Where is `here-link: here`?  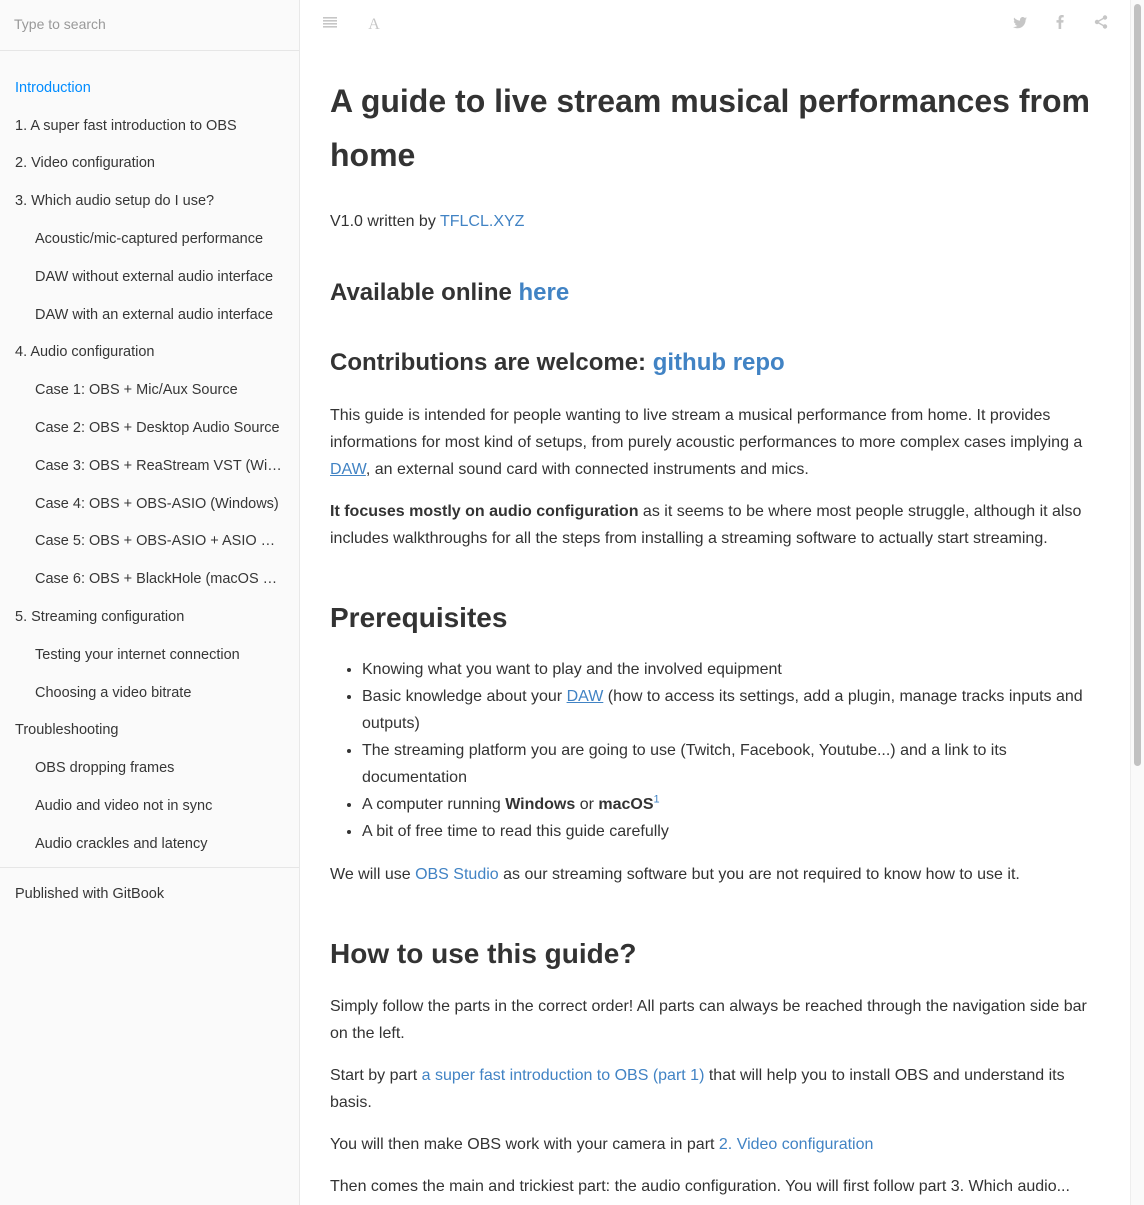 here-link: here is located at coordinates (544, 292).